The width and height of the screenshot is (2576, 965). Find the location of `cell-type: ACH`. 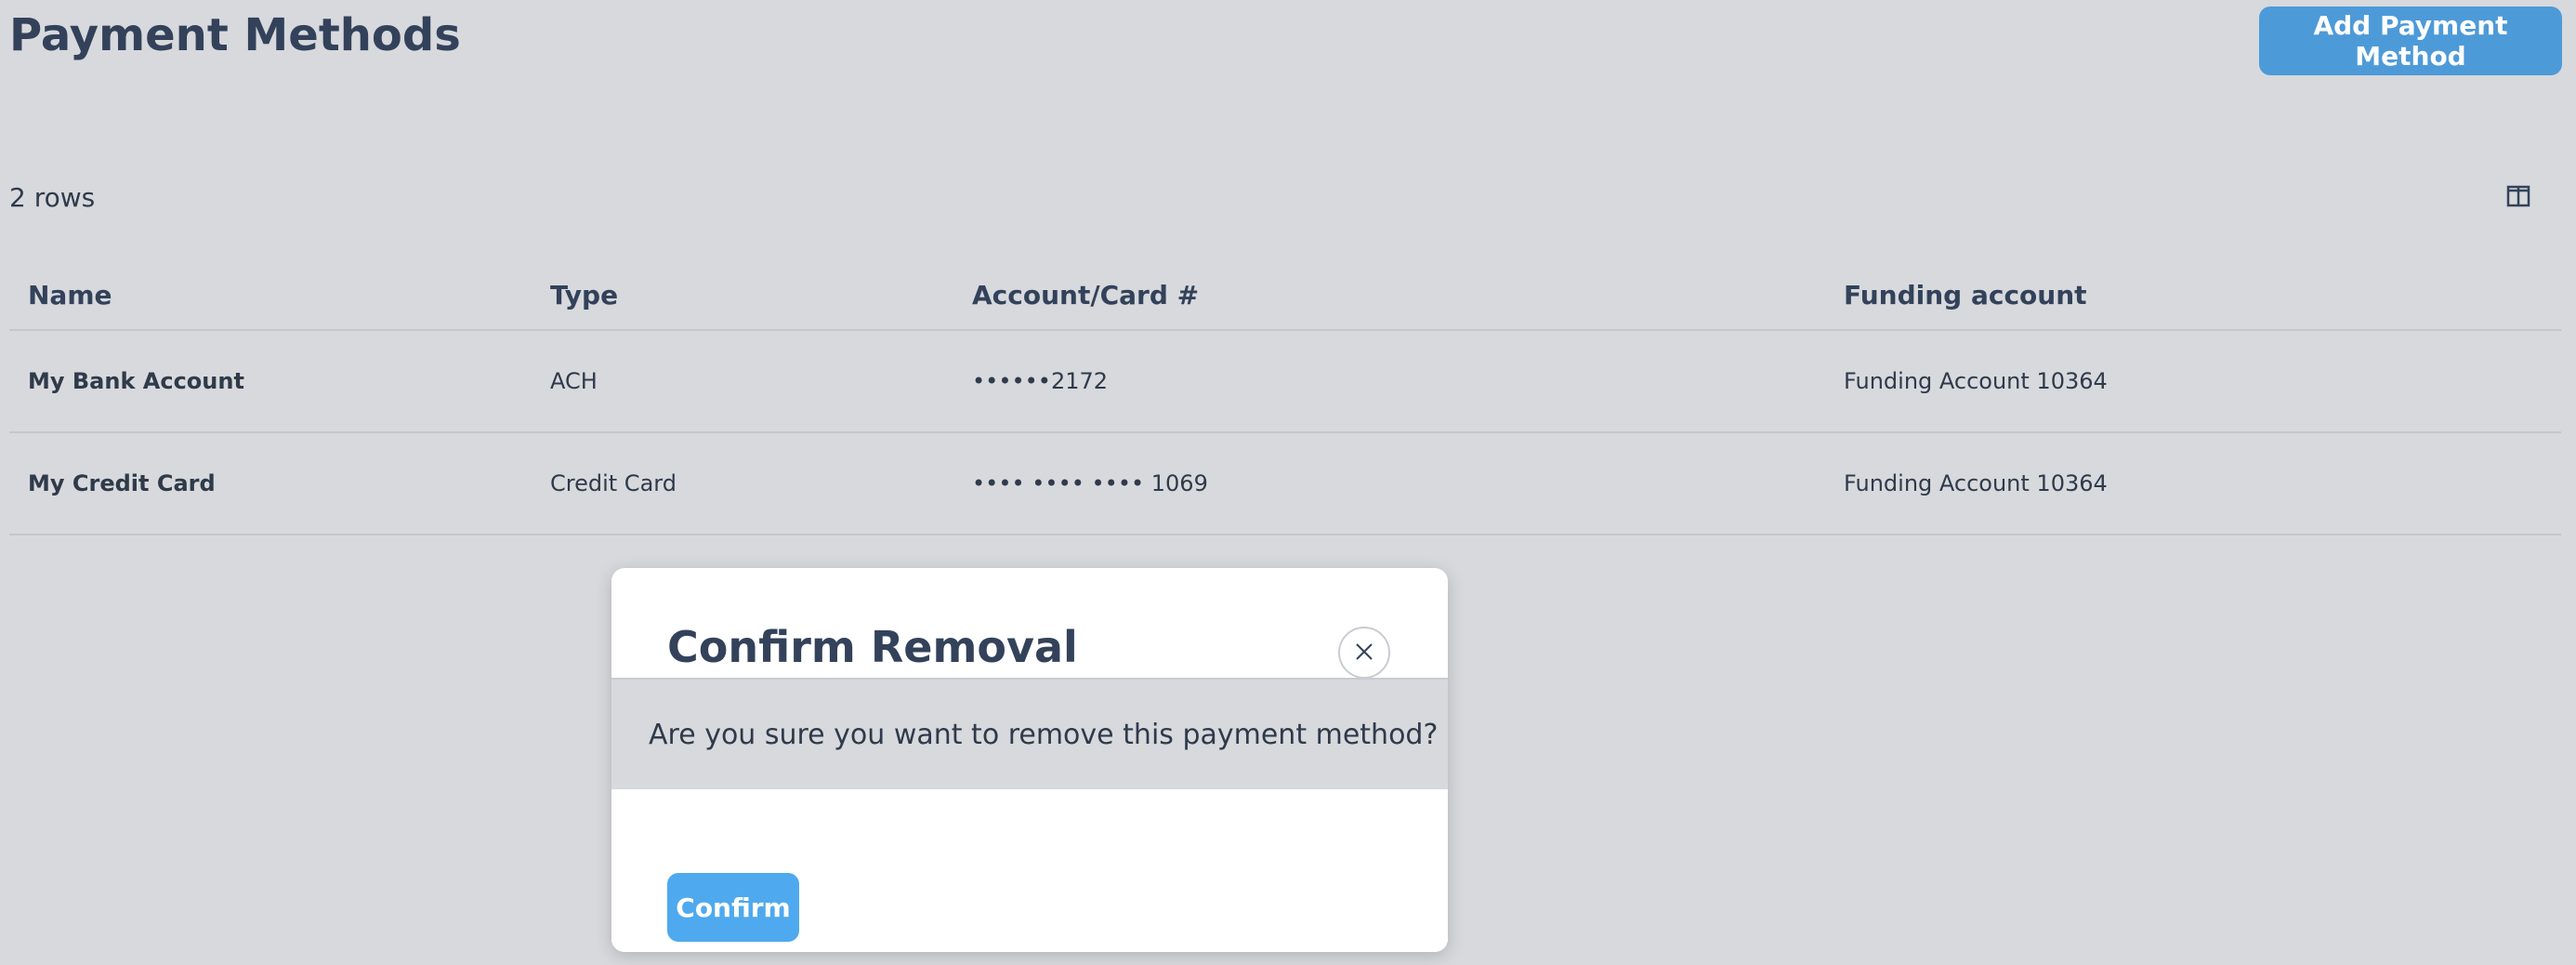

cell-type: ACH is located at coordinates (574, 381).